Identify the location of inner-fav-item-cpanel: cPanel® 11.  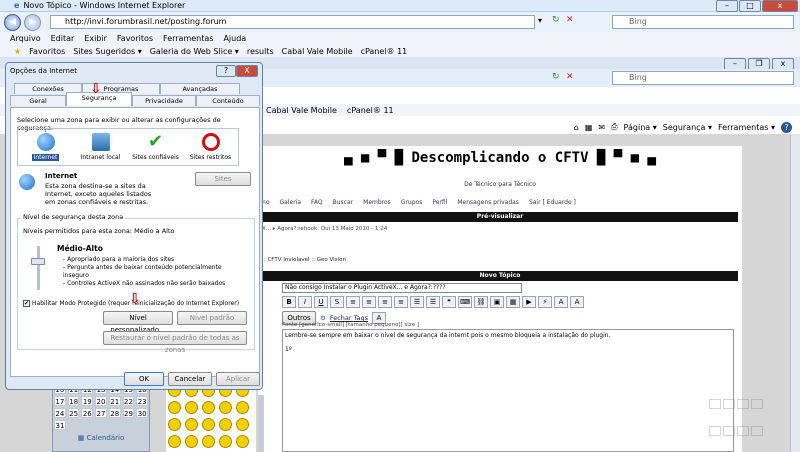
(370, 110).